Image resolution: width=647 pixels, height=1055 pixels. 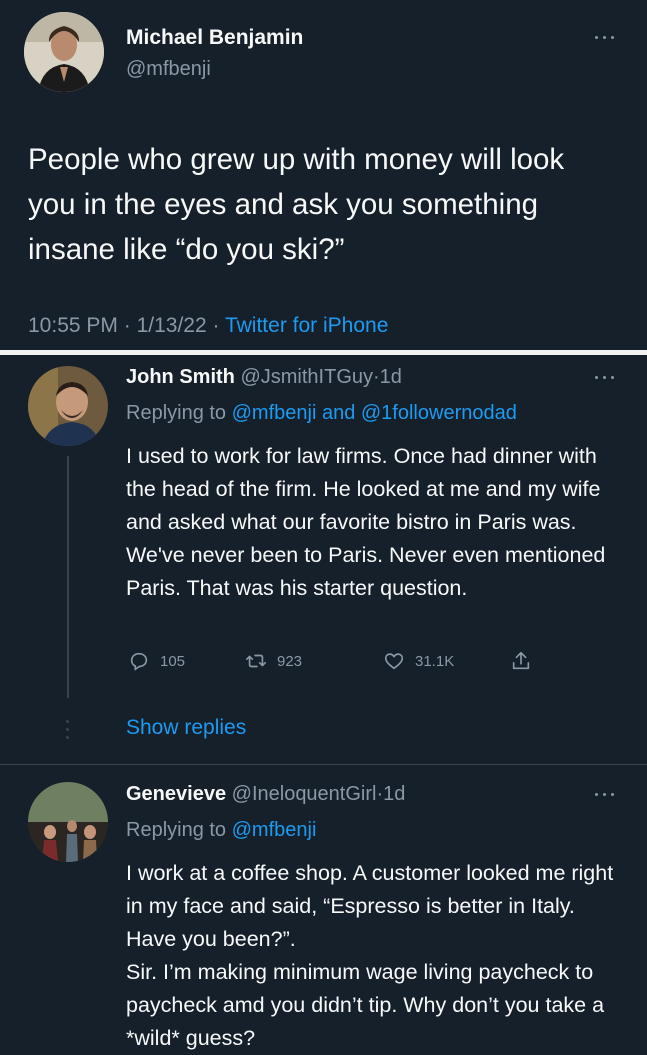 I want to click on action-bar: 105 923 31.1K, so click(x=329, y=661).